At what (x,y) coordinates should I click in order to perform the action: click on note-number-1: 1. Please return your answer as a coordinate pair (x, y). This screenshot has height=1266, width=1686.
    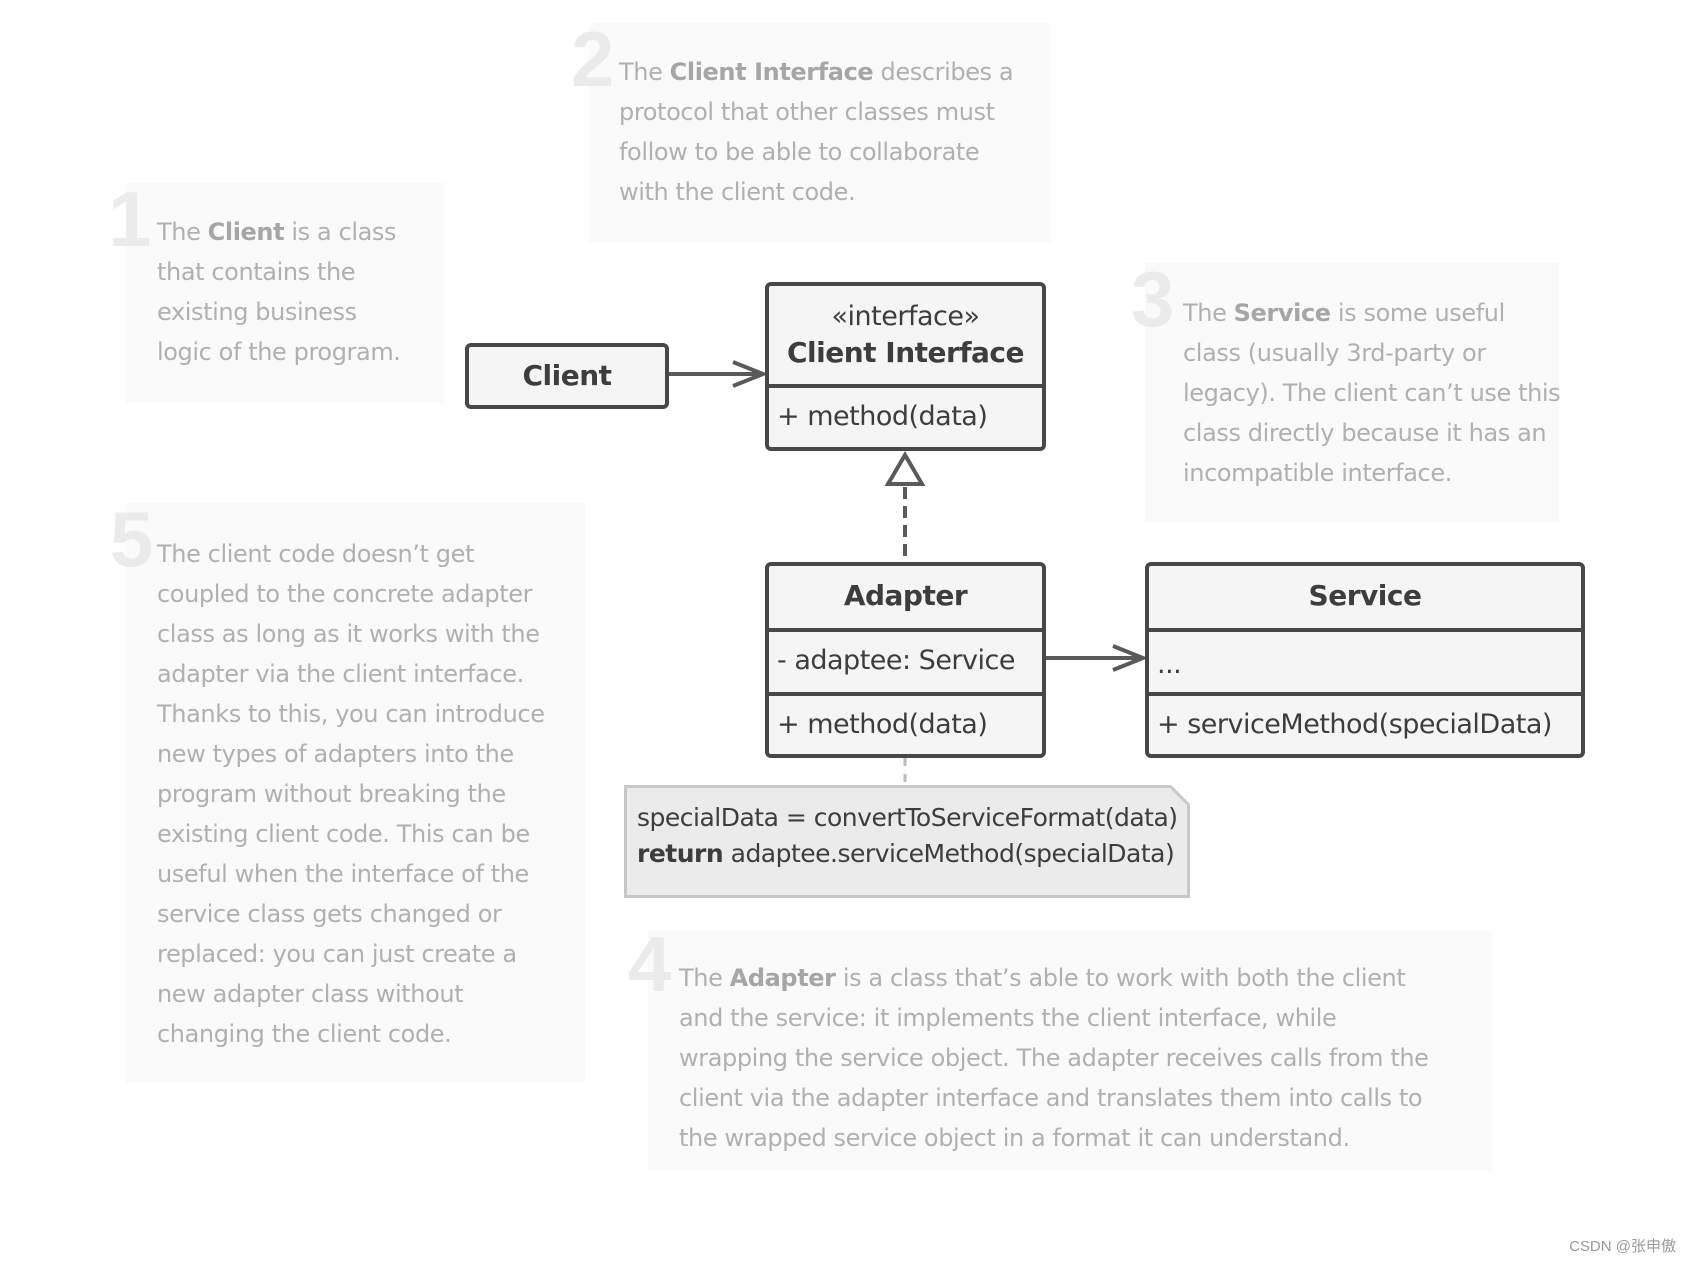
    Looking at the image, I should click on (129, 219).